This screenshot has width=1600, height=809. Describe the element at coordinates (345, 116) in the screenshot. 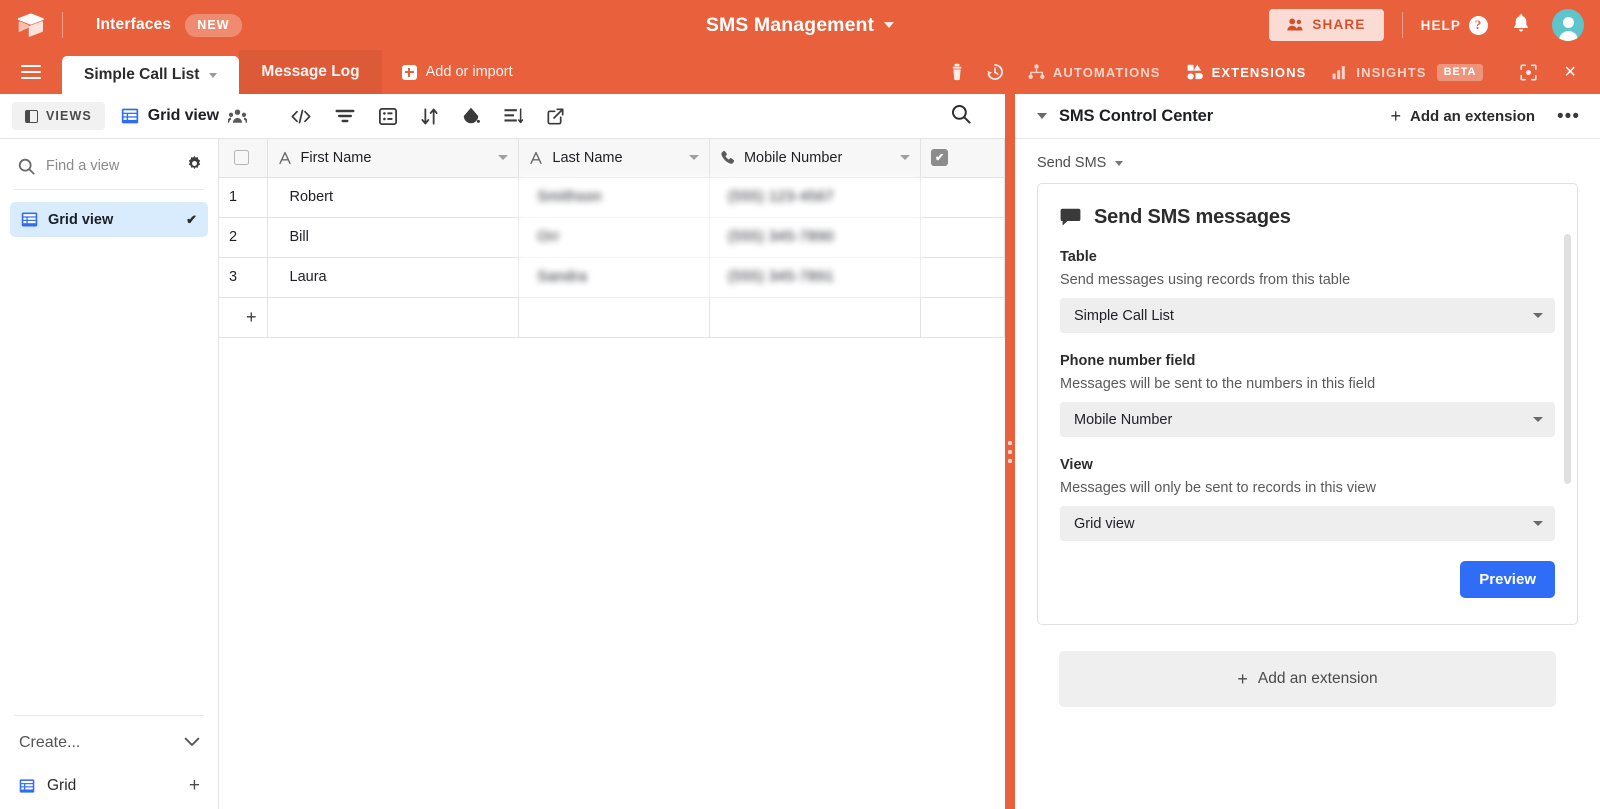

I see `filter-icon` at that location.